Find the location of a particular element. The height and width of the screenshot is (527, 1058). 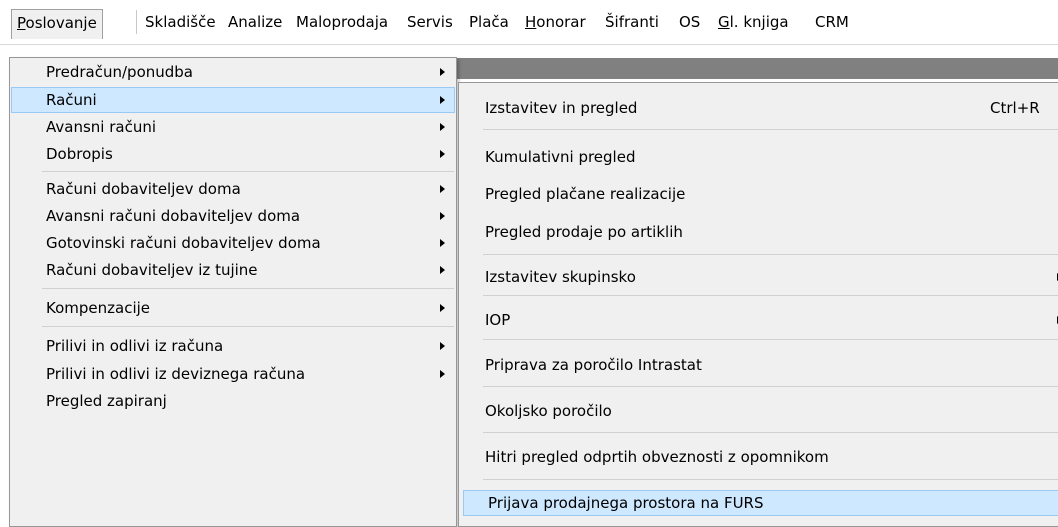

menu-item-label: Prilivi in odlivi iz računa is located at coordinates (135, 346).